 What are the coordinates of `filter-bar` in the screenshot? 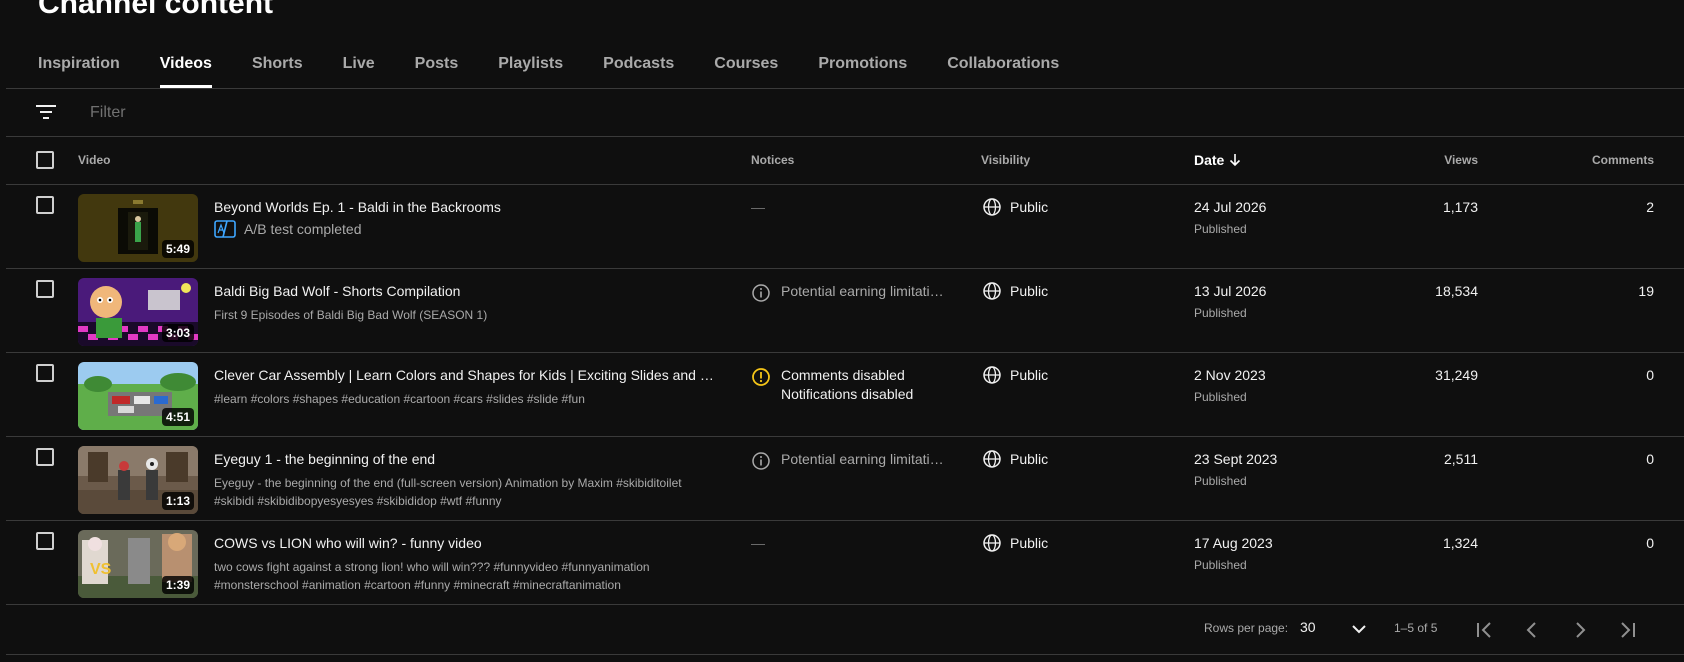 It's located at (845, 112).